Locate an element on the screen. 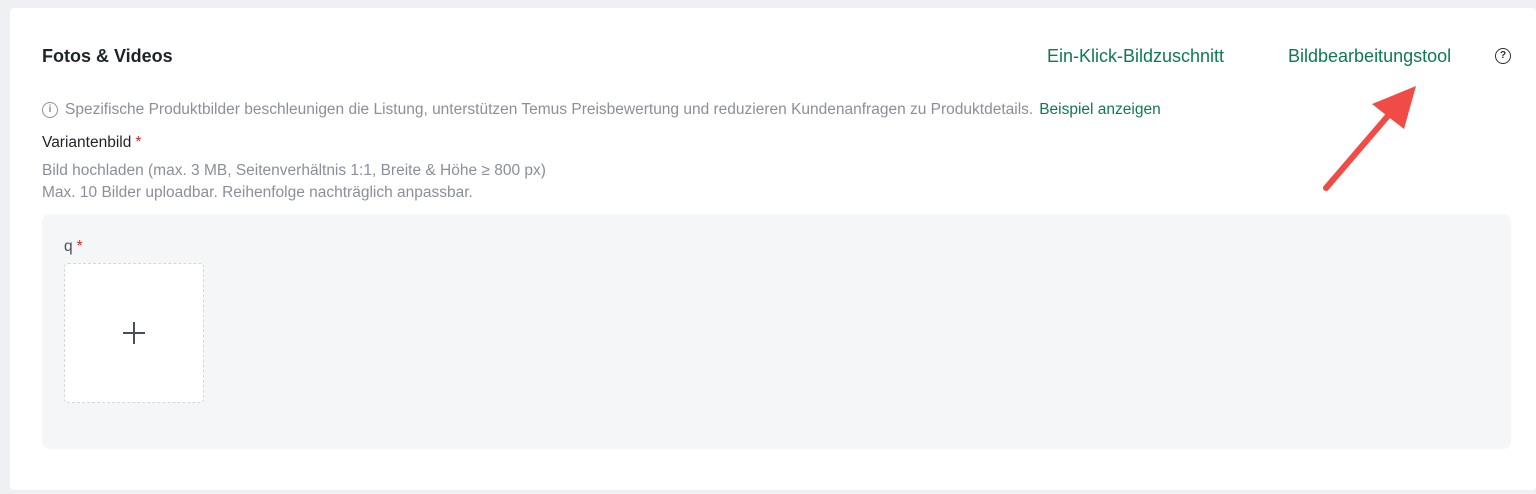 The image size is (1536, 494). image-upload-button is located at coordinates (134, 333).